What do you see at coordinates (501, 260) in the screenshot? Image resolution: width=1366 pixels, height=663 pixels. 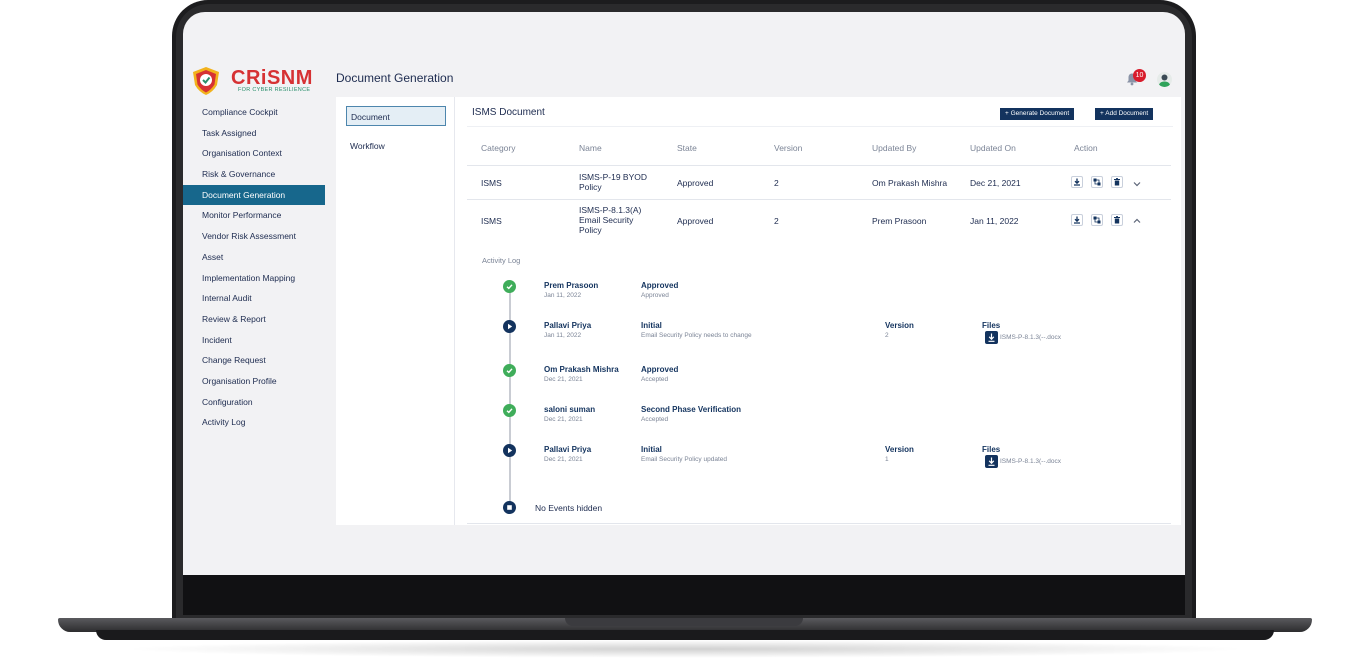 I see `activity-log-title: Activity Log` at bounding box center [501, 260].